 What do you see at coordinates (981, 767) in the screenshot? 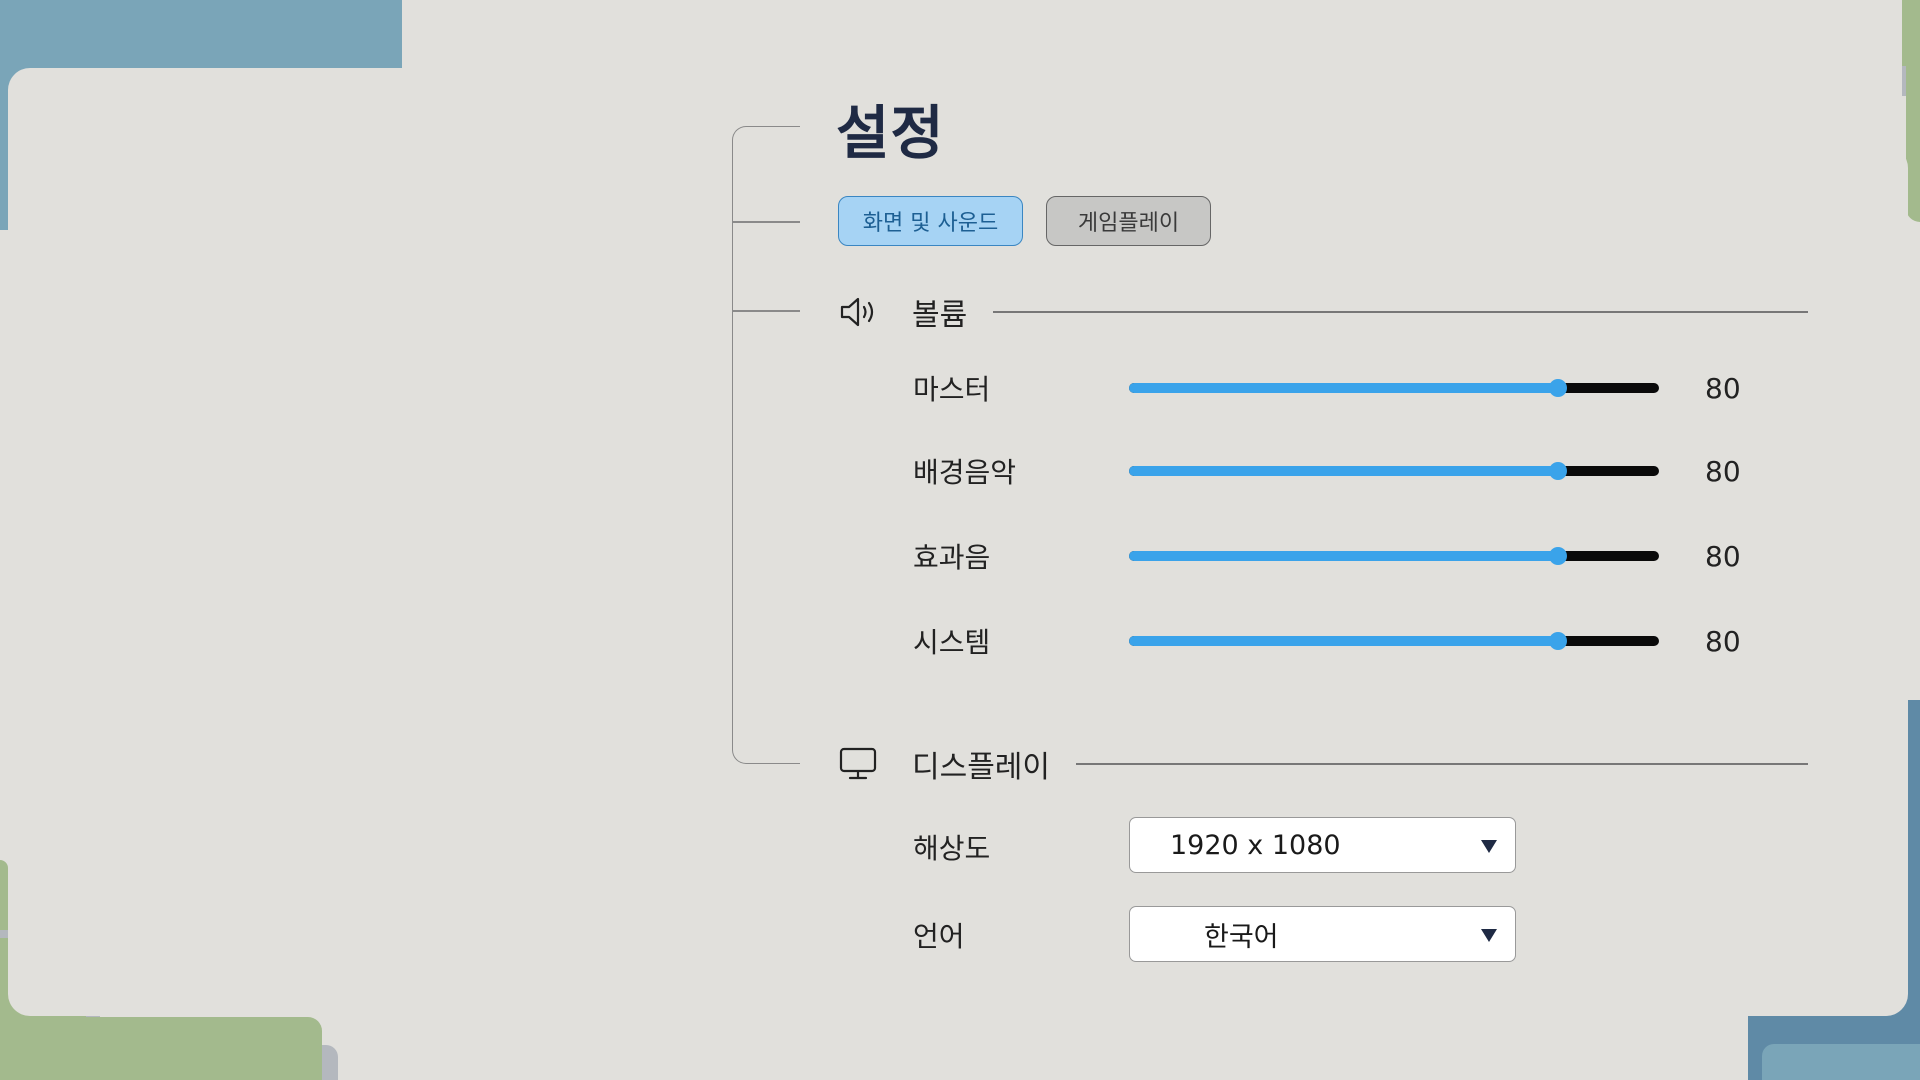
I see `display-section-label: 디스플레이` at bounding box center [981, 767].